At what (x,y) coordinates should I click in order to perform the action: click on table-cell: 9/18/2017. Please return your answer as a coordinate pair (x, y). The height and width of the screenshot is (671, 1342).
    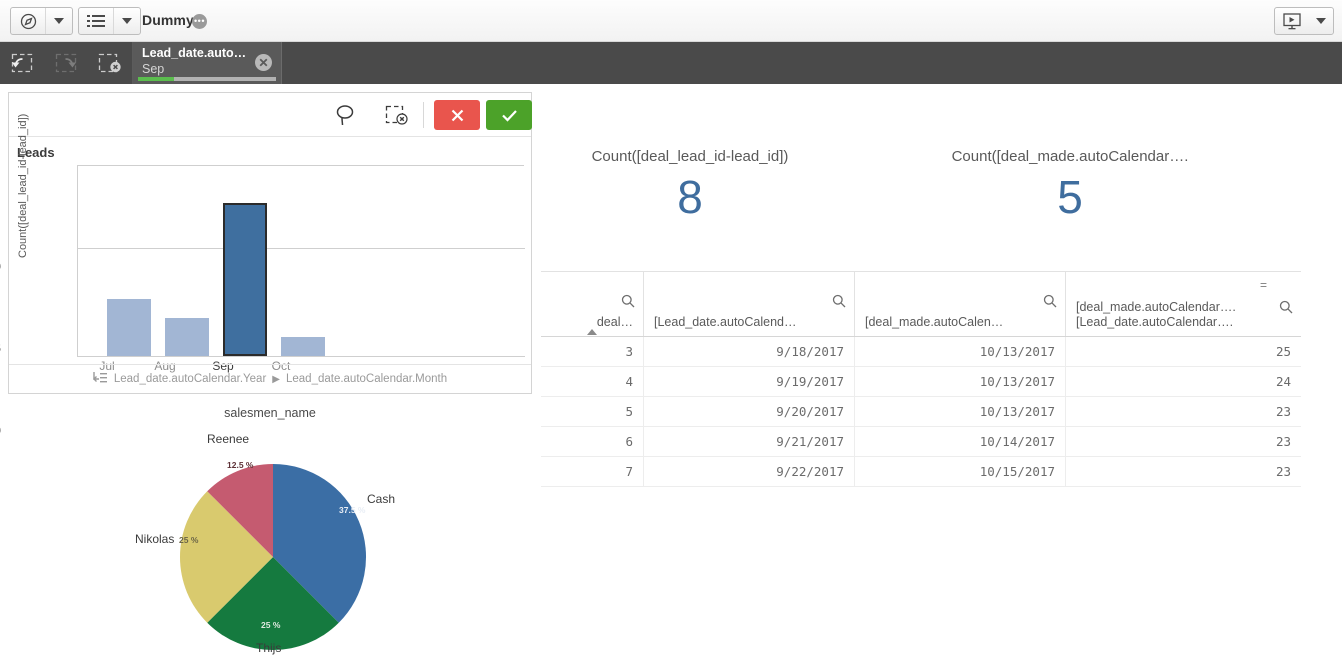
    Looking at the image, I should click on (749, 351).